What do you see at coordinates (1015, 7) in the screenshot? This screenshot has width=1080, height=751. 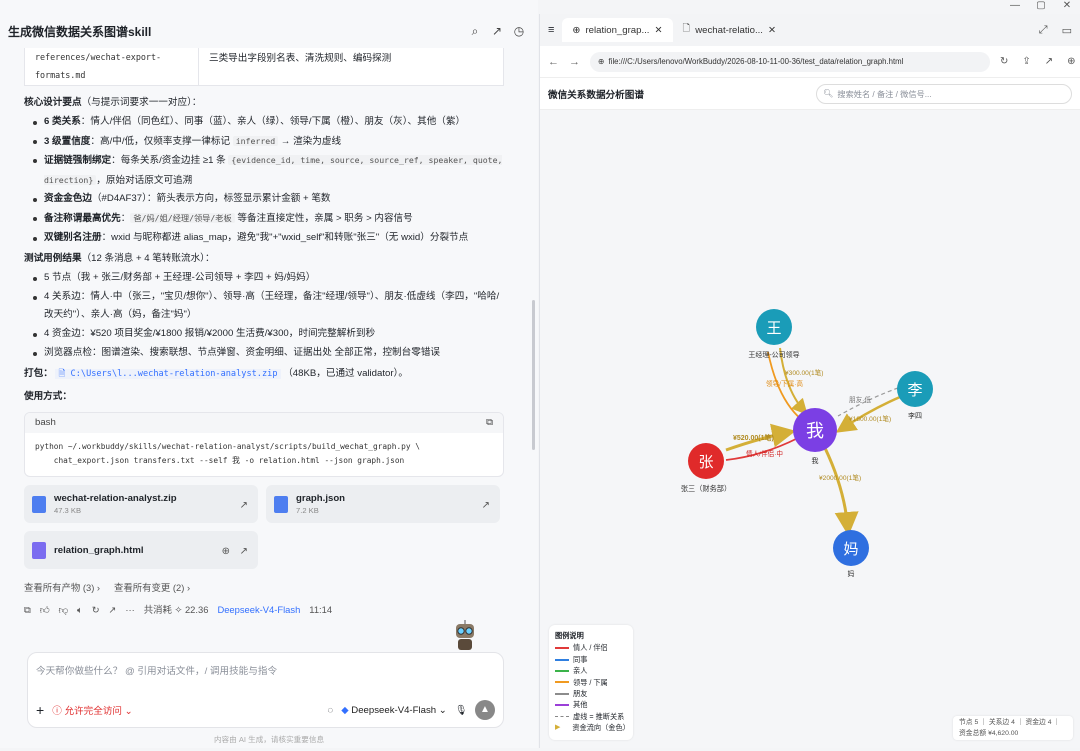 I see `minimize-button: —` at bounding box center [1015, 7].